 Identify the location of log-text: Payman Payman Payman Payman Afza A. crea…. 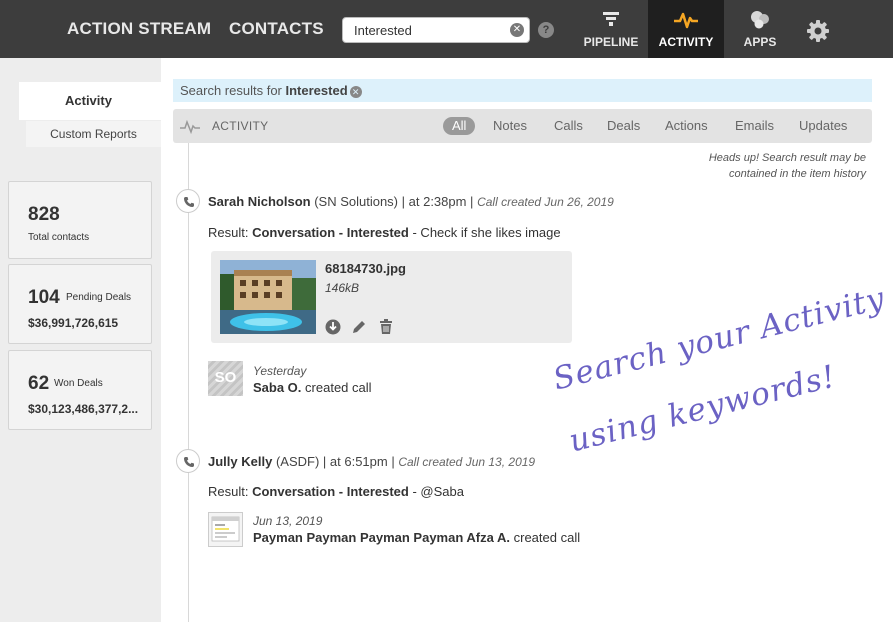
(416, 537).